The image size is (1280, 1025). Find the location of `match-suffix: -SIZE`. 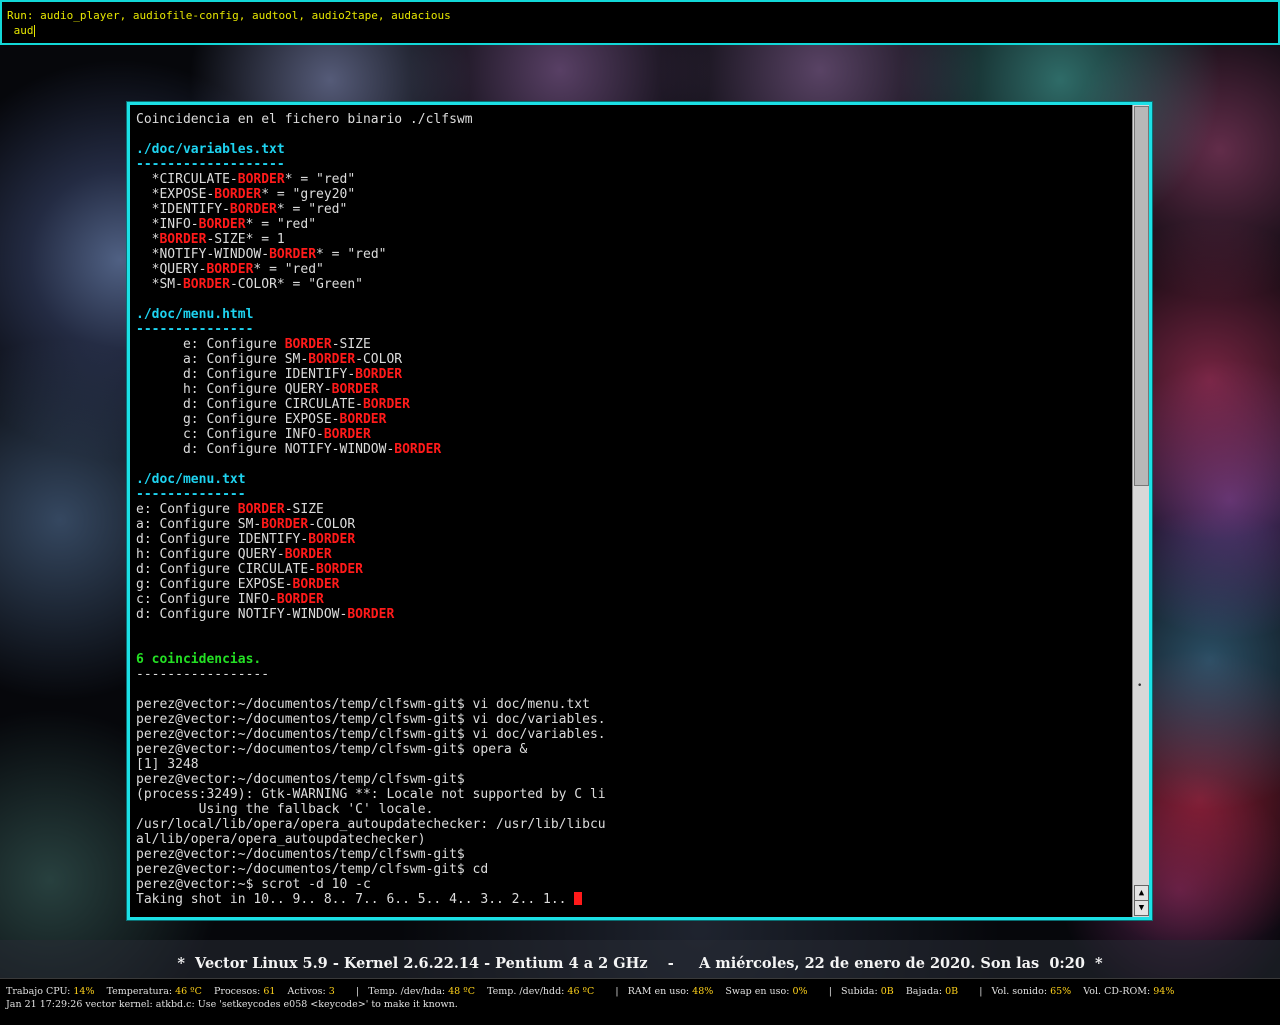

match-suffix: -SIZE is located at coordinates (304, 509).